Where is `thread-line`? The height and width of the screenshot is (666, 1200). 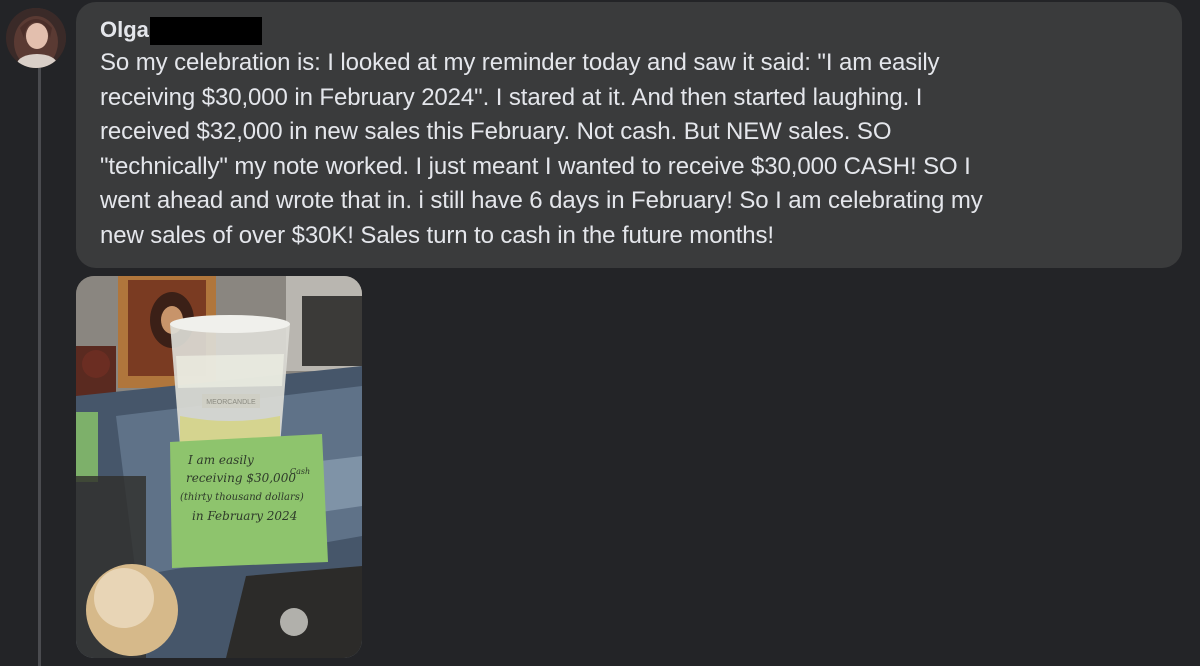 thread-line is located at coordinates (39, 366).